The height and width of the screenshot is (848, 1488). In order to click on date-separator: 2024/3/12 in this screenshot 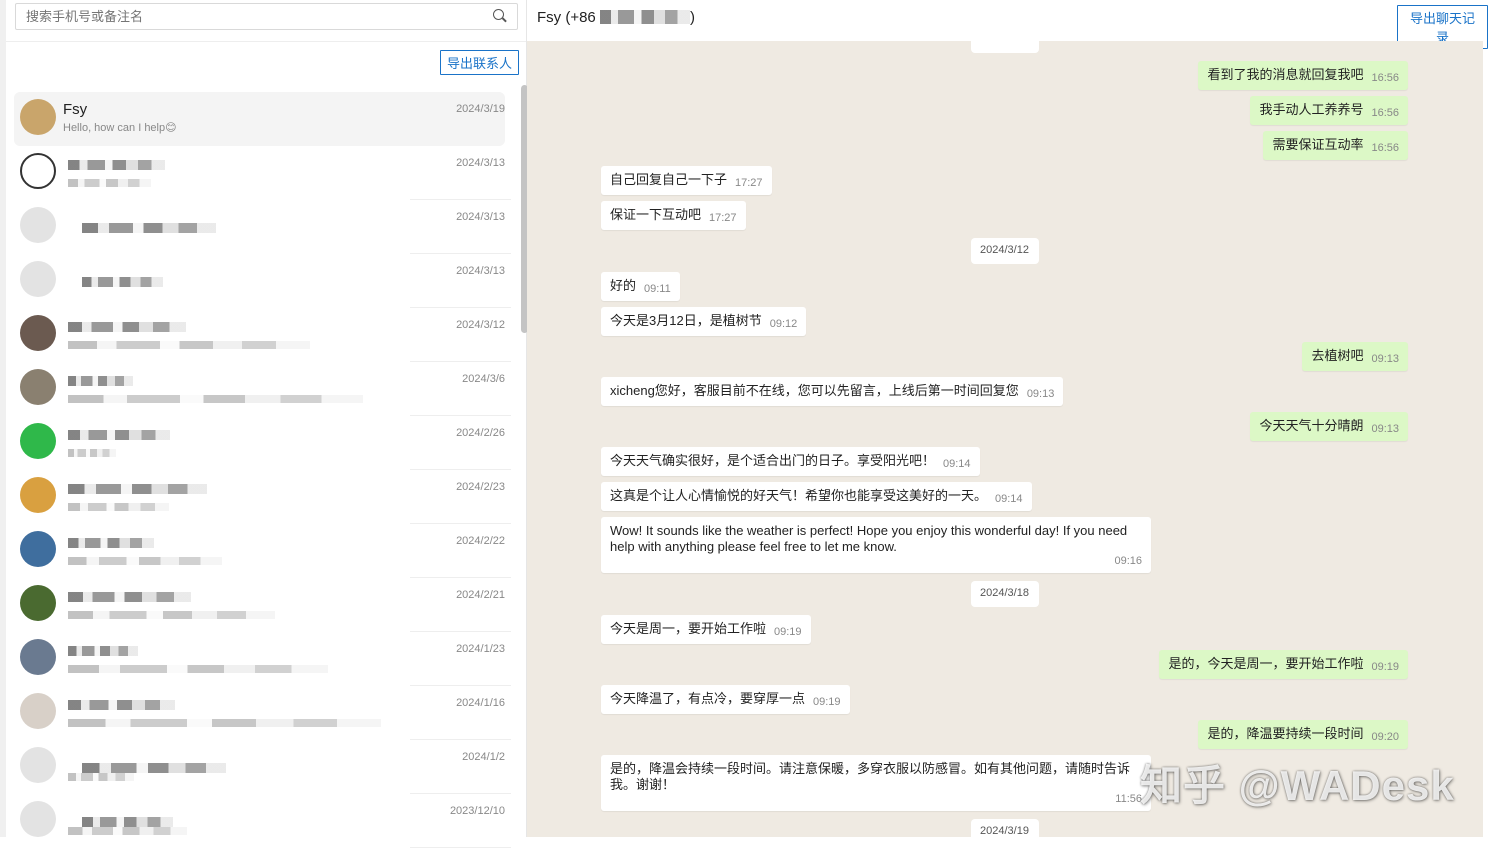, I will do `click(1004, 251)`.